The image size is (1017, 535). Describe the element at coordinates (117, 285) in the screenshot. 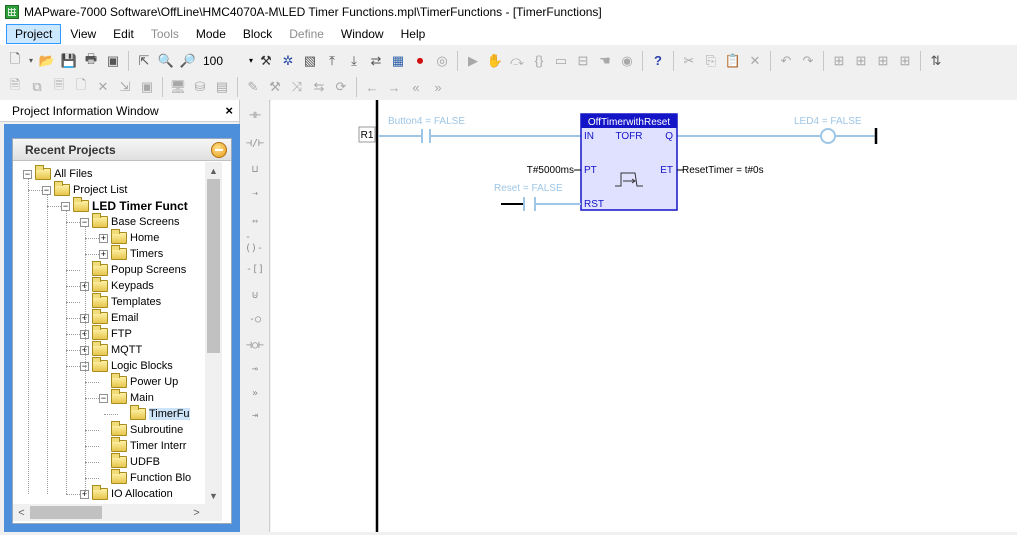

I see `tree-item: + Keypads` at that location.